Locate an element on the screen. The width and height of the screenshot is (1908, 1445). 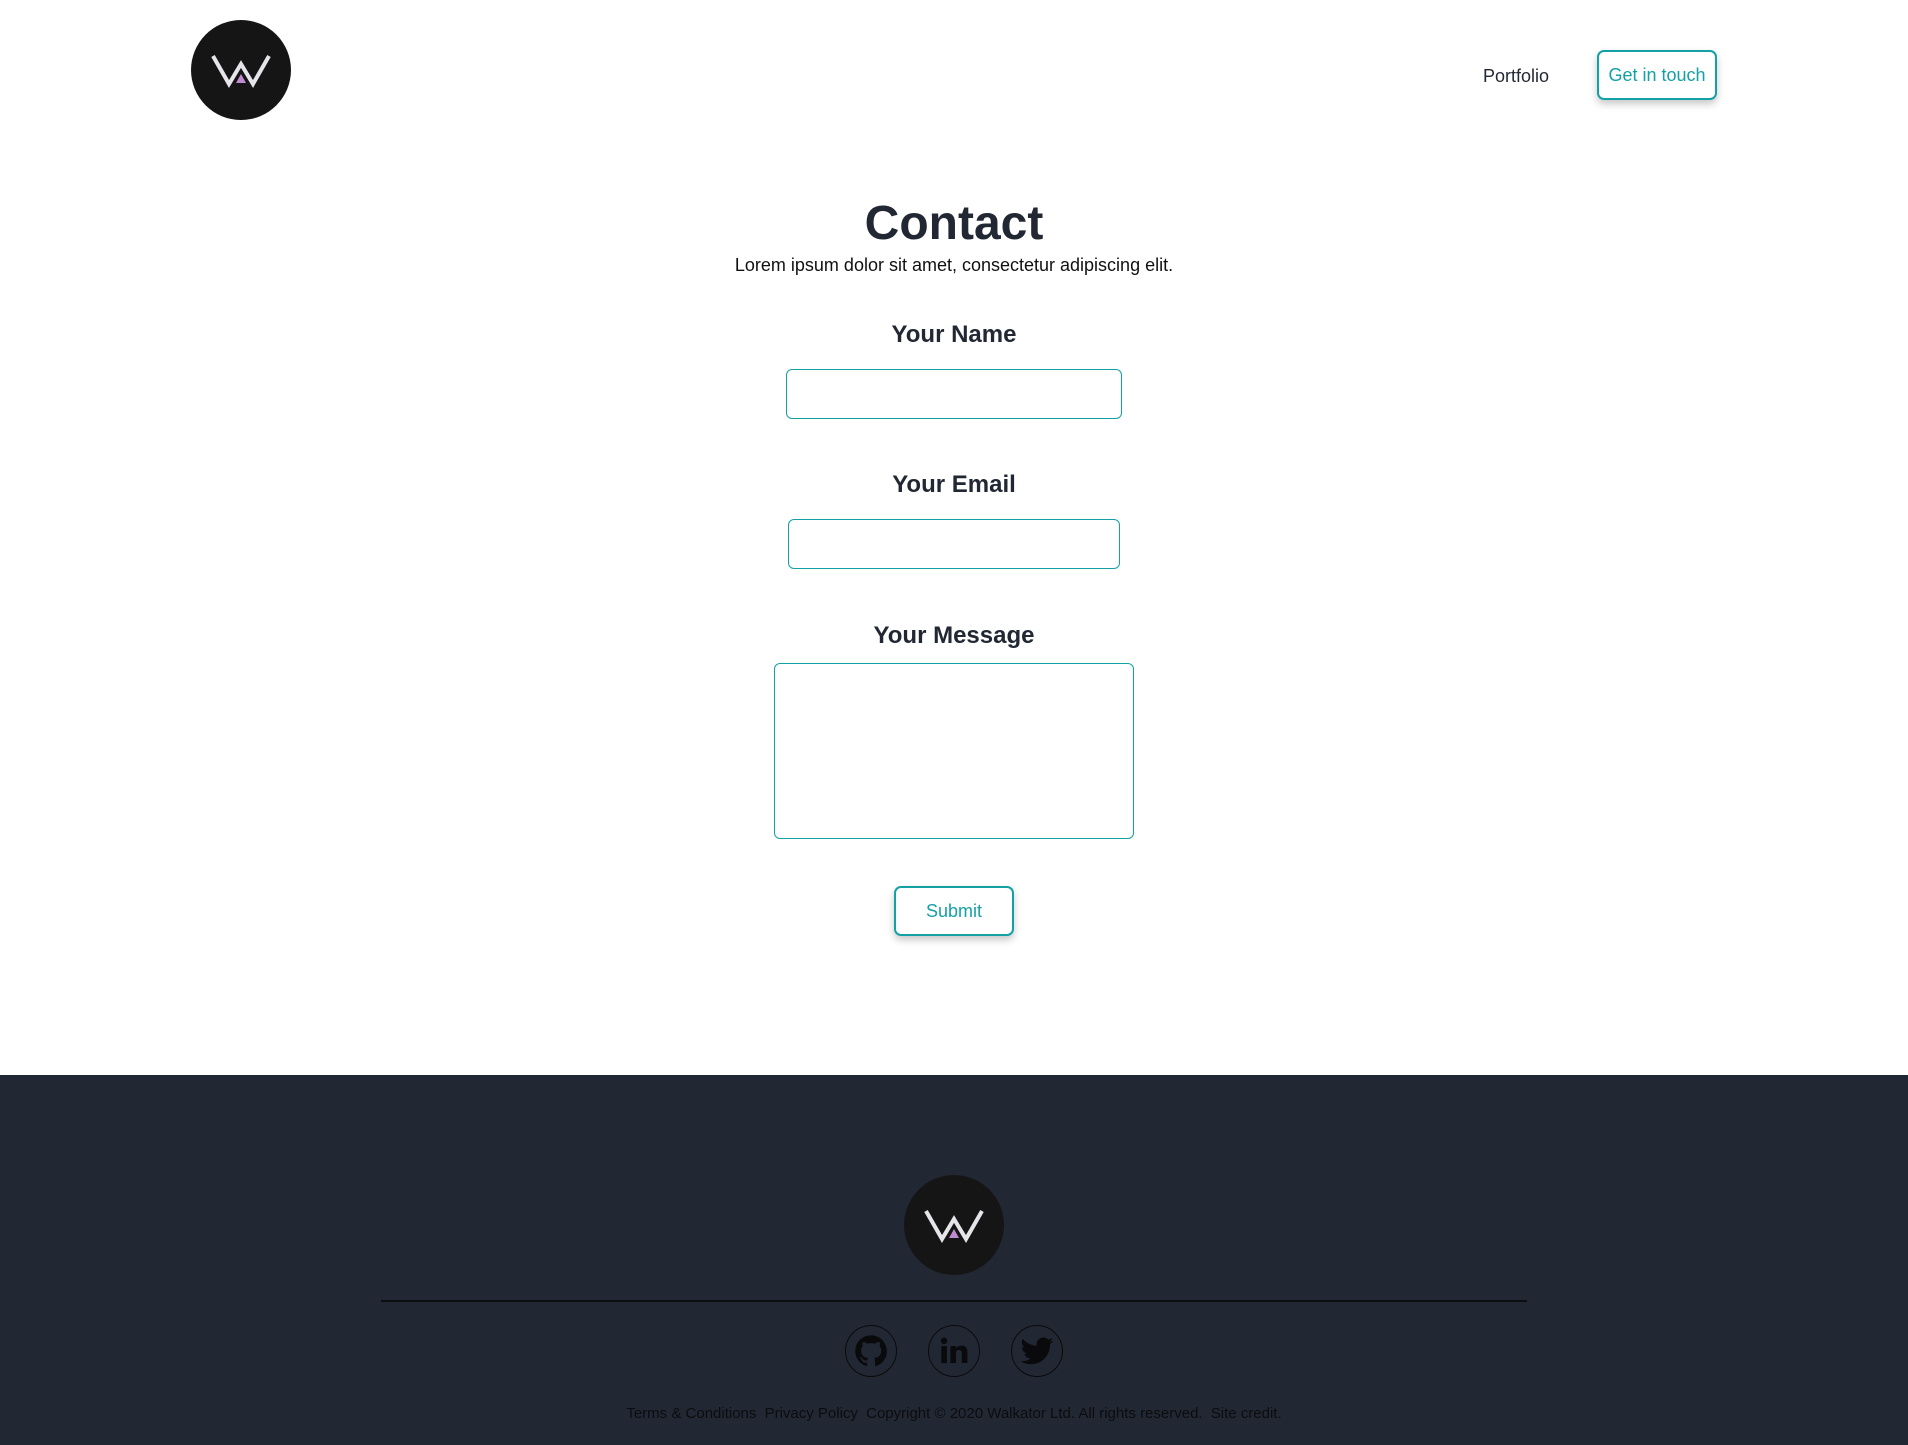
name-label: Your Name is located at coordinates (954, 334).